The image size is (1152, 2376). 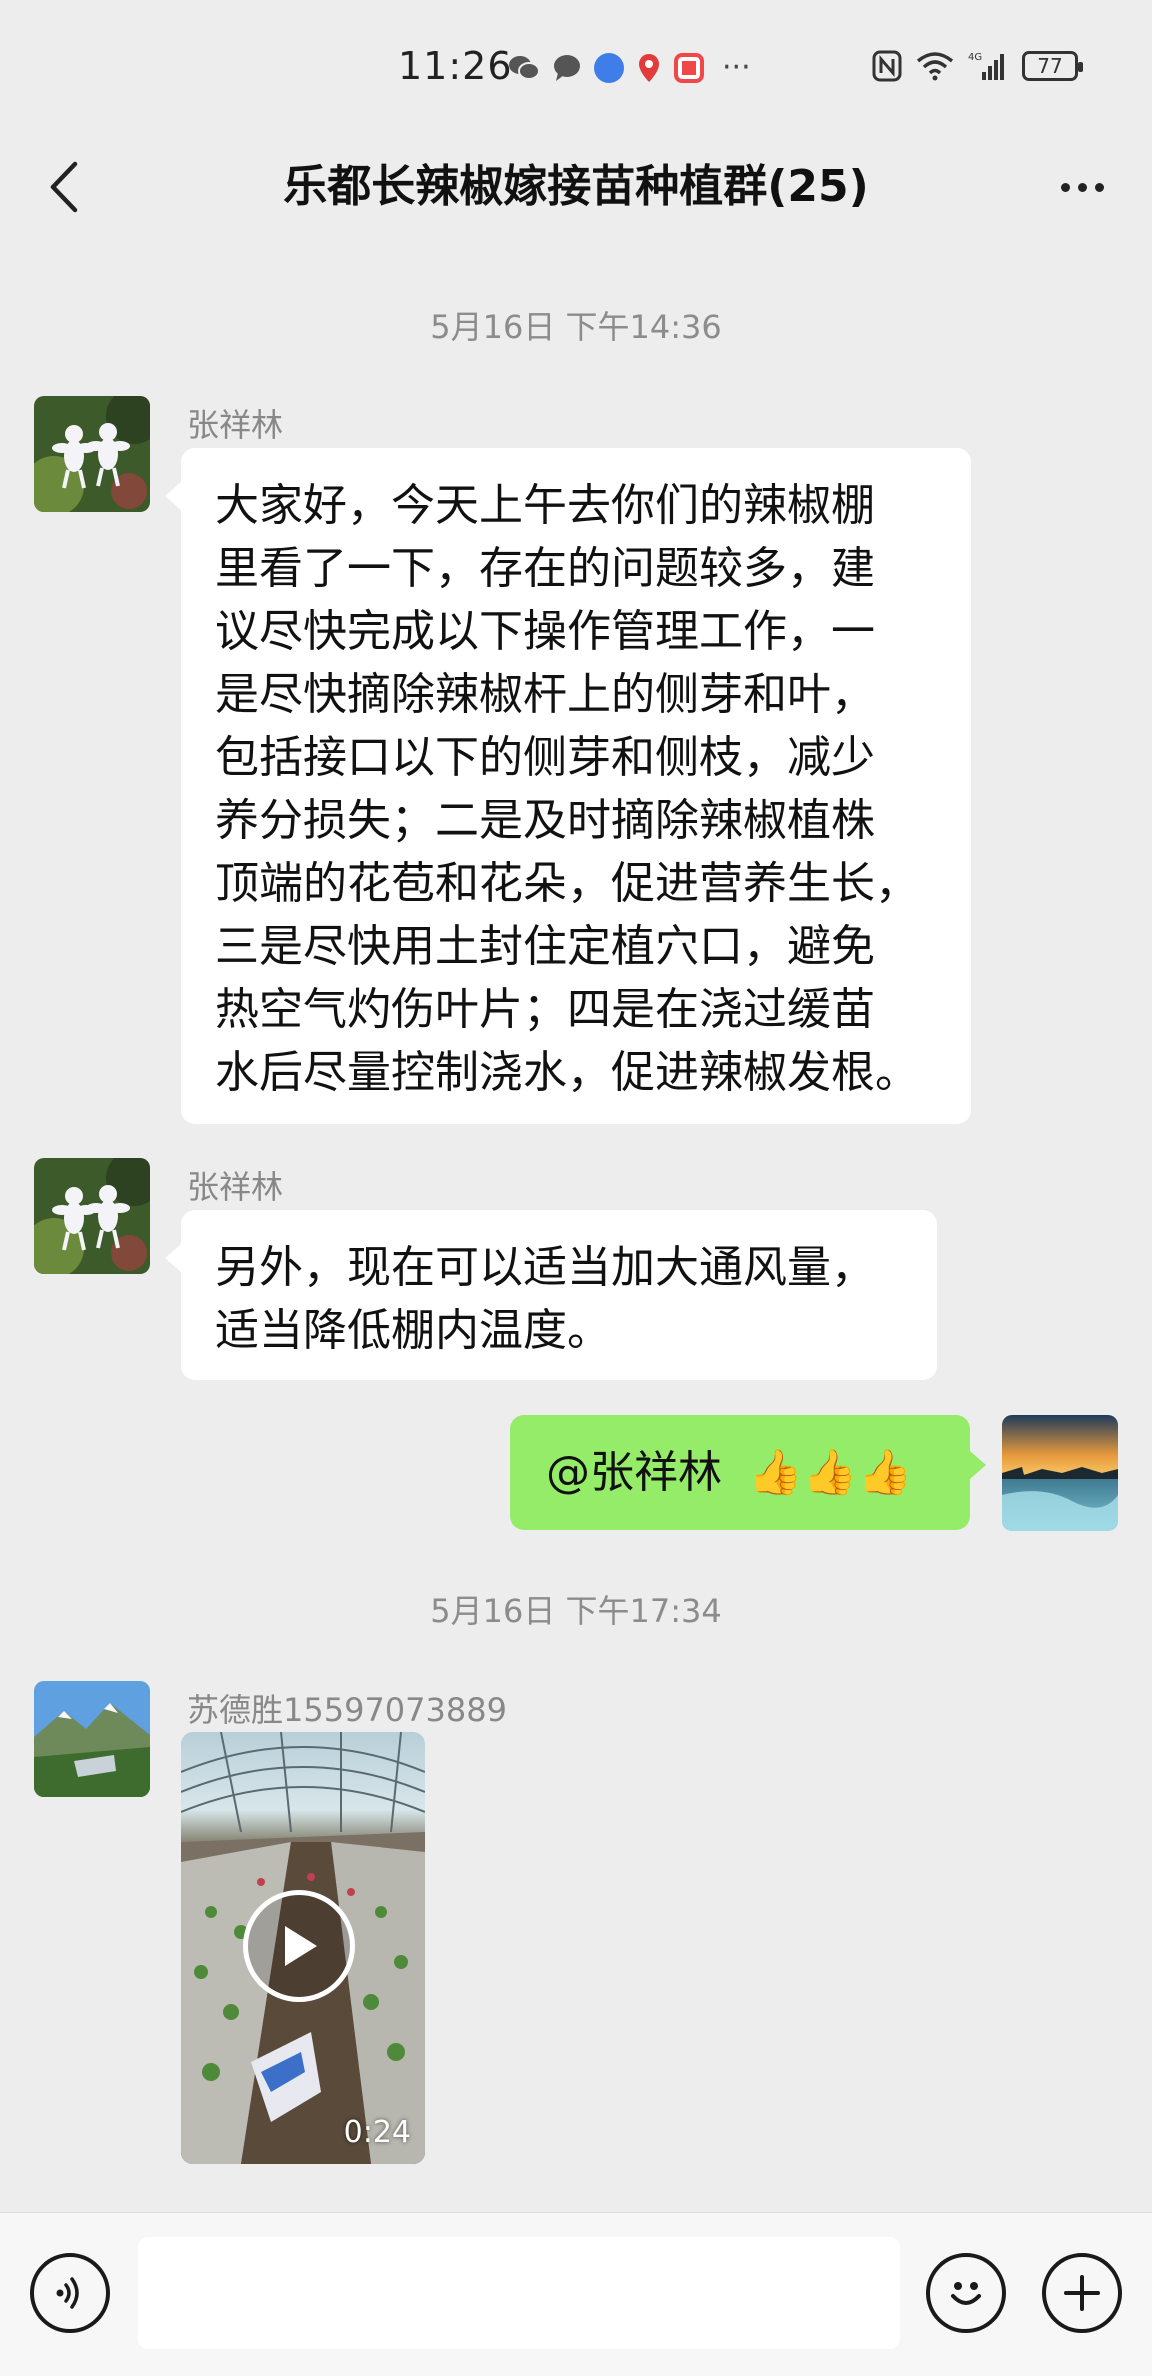 What do you see at coordinates (986, 66) in the screenshot?
I see `signal-icon: 4G` at bounding box center [986, 66].